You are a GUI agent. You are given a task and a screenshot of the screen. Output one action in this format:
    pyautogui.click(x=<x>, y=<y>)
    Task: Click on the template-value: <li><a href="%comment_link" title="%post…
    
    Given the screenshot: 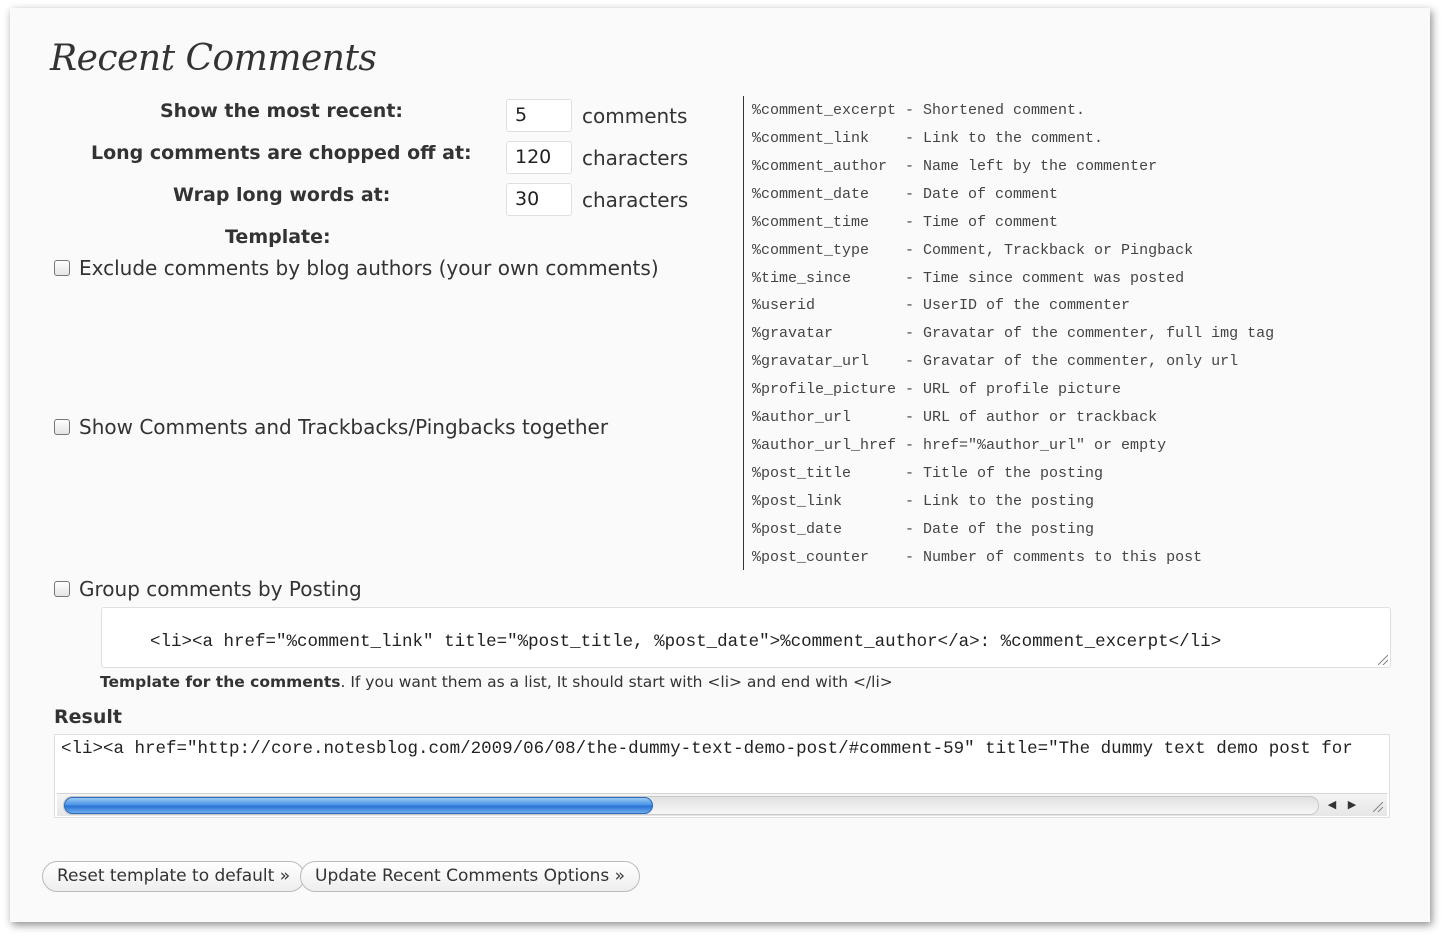 What is the action you would take?
    pyautogui.click(x=686, y=642)
    